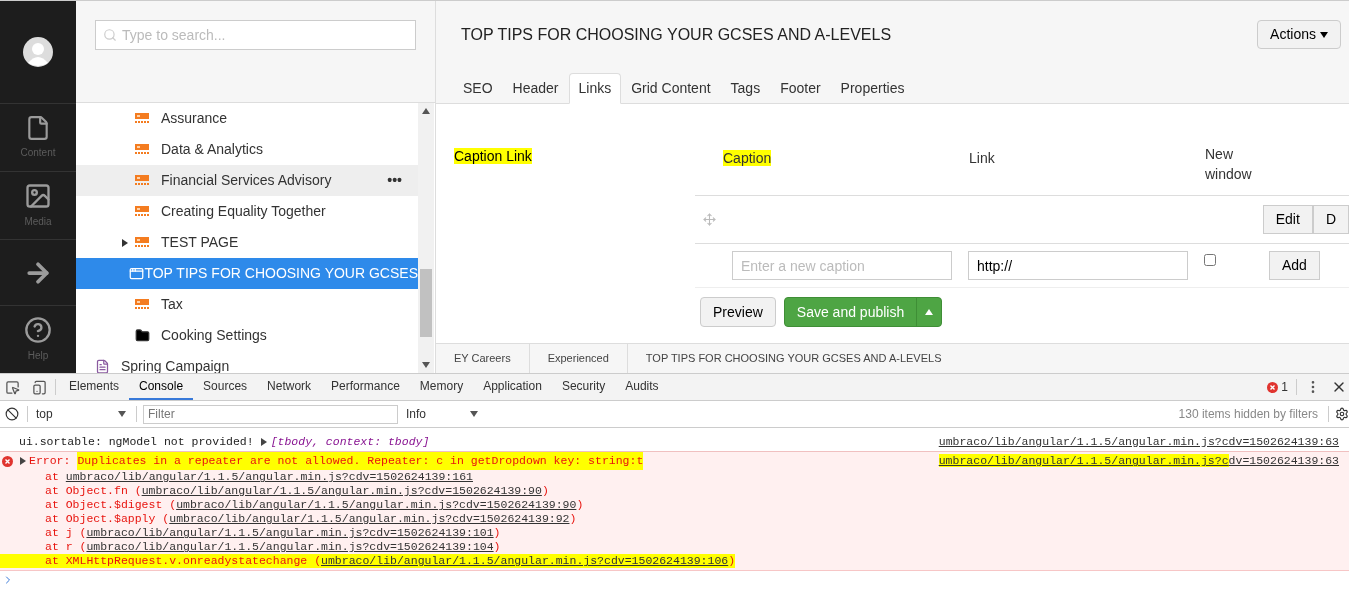 The width and height of the screenshot is (1349, 597). Describe the element at coordinates (1210, 260) in the screenshot. I see `new-window-checkbox` at that location.